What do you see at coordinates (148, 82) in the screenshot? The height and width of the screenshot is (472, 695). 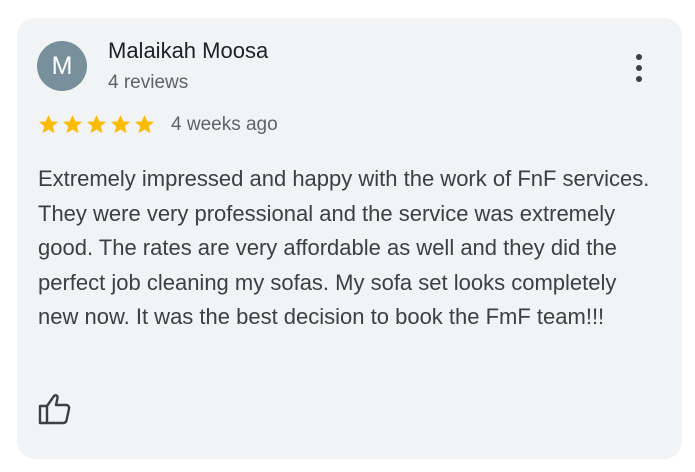 I see `review-count: 4 reviews` at bounding box center [148, 82].